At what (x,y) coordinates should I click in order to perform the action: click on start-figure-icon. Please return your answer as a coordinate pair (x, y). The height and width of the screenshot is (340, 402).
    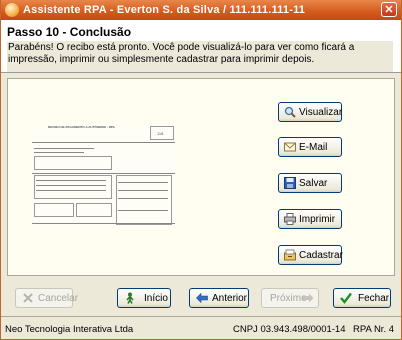
    Looking at the image, I should click on (130, 298).